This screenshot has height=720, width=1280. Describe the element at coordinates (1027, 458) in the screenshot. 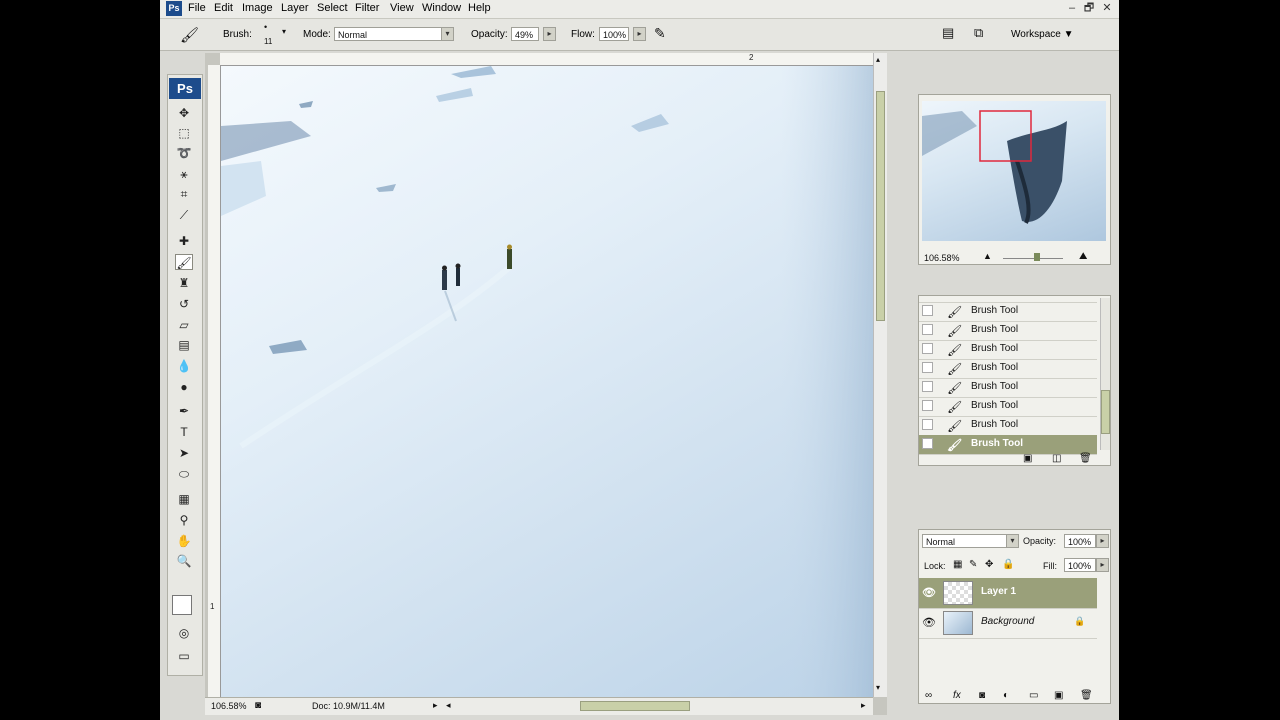

I see `new-document-from-state-icon: ▣` at that location.